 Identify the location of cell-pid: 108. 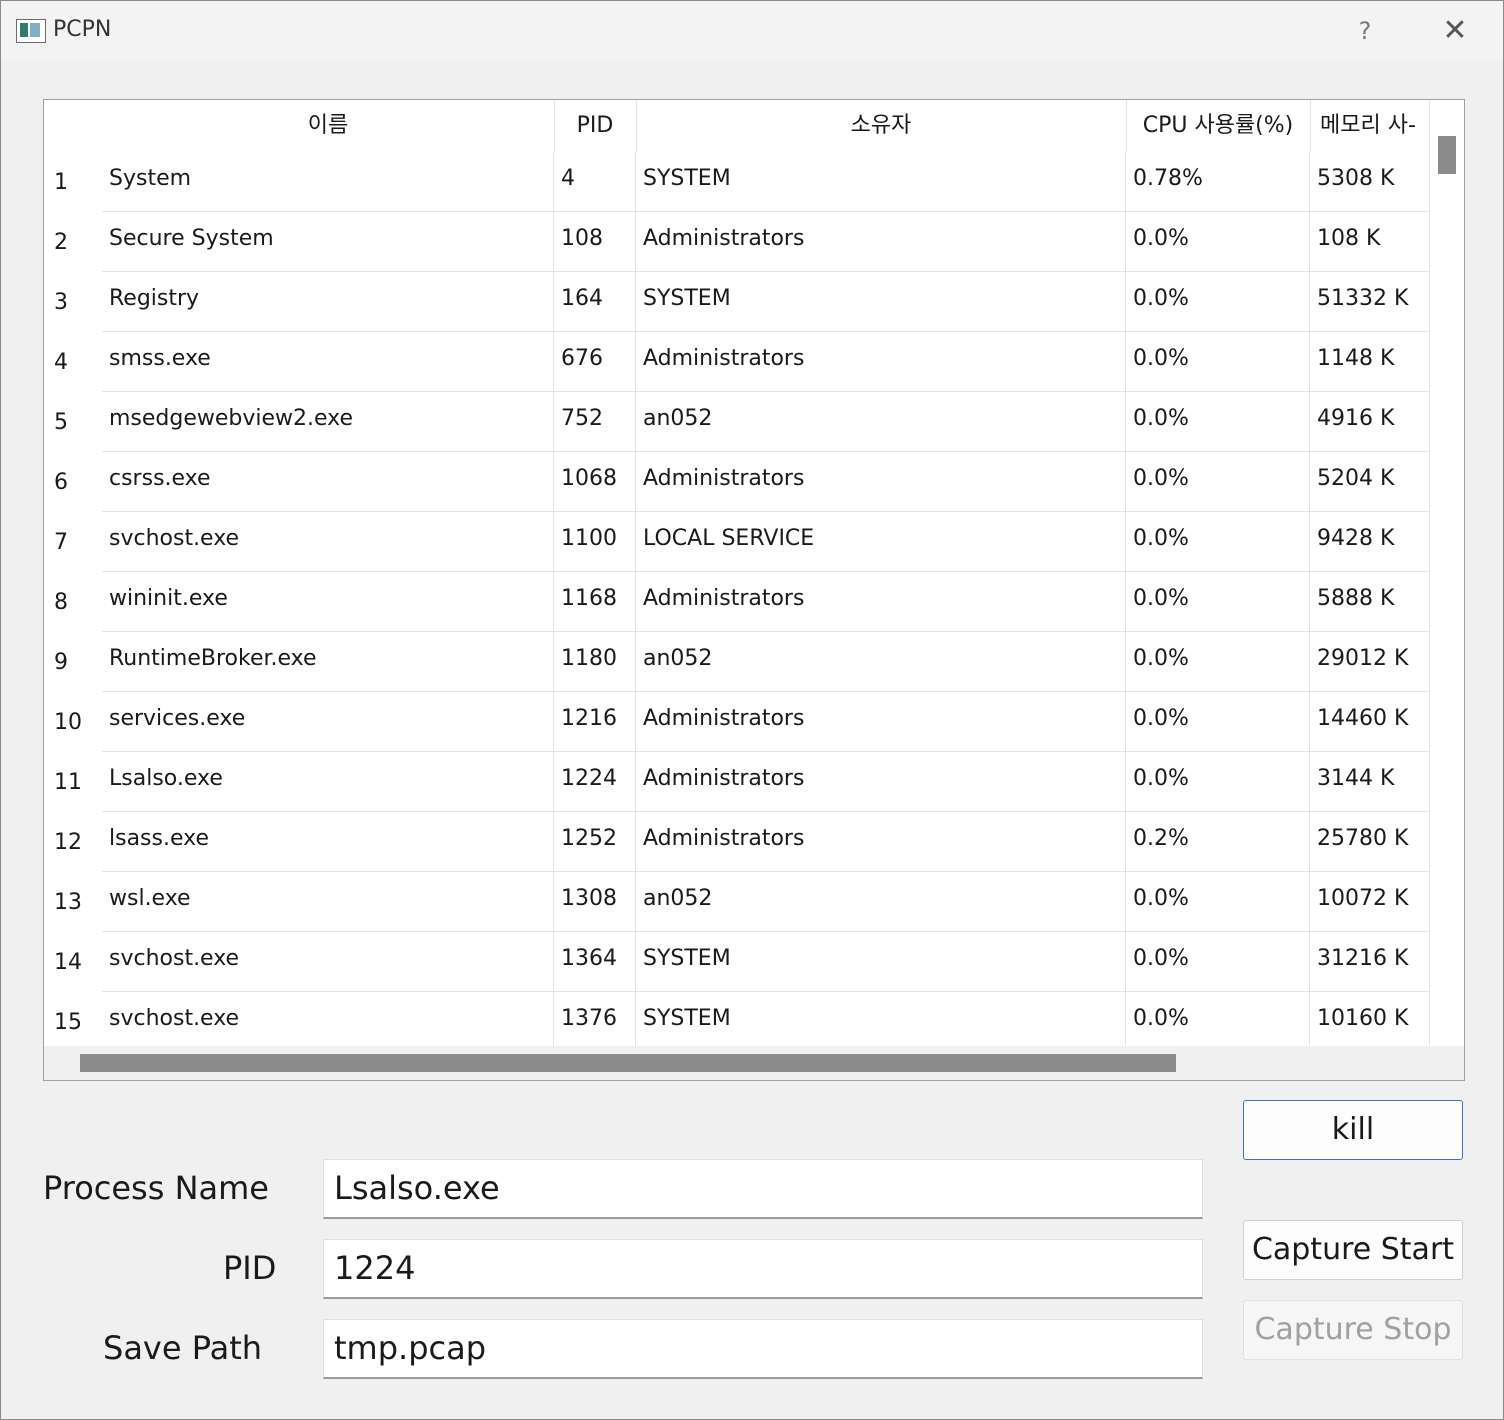
(595, 242).